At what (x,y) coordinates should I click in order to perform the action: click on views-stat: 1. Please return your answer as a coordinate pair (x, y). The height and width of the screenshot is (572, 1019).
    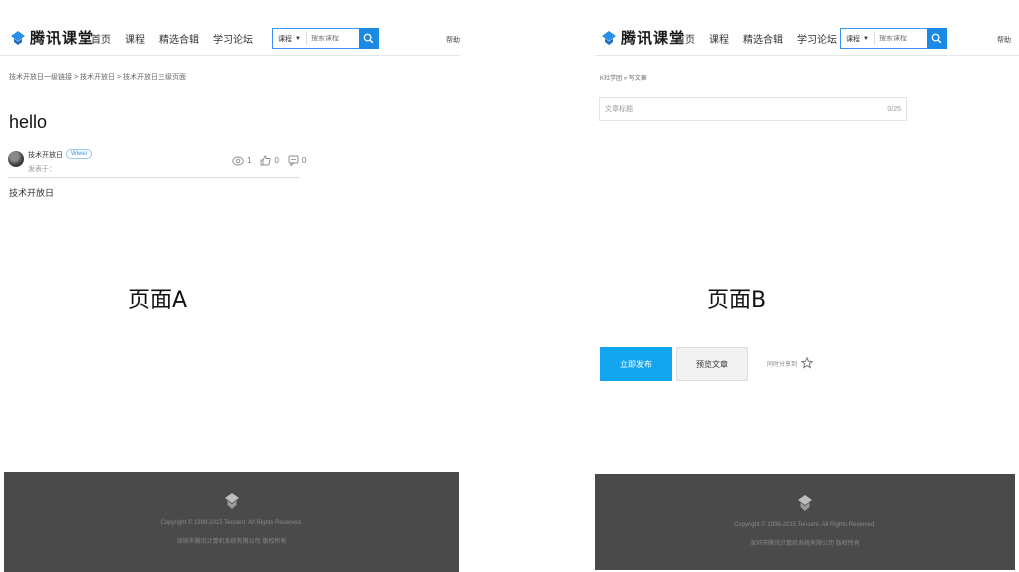
    Looking at the image, I should click on (241, 160).